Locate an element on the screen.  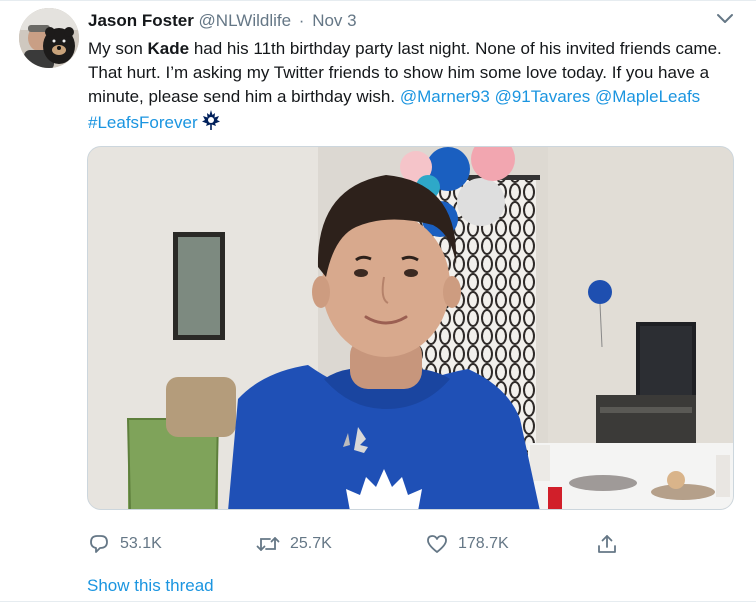
reply-button: 53.1K is located at coordinates (125, 544).